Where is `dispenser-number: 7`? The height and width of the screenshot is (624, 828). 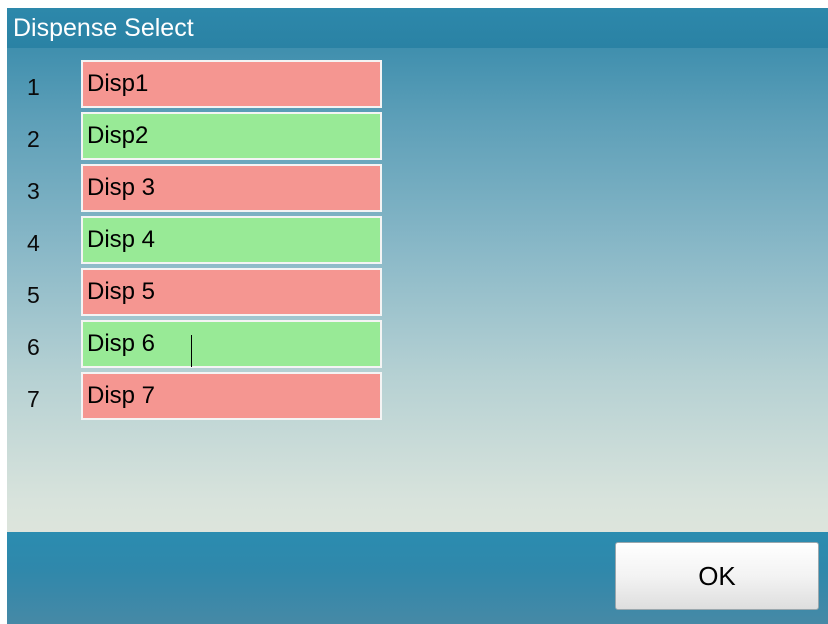
dispenser-number: 7 is located at coordinates (33, 399).